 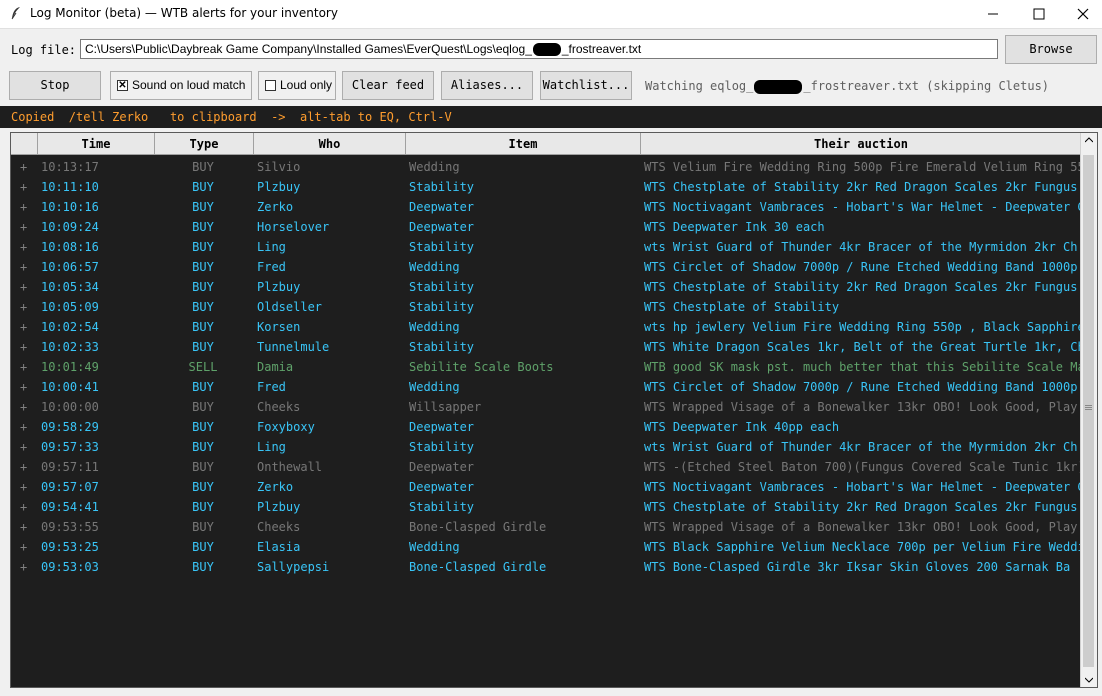 I want to click on close-button, so click(x=1081, y=14).